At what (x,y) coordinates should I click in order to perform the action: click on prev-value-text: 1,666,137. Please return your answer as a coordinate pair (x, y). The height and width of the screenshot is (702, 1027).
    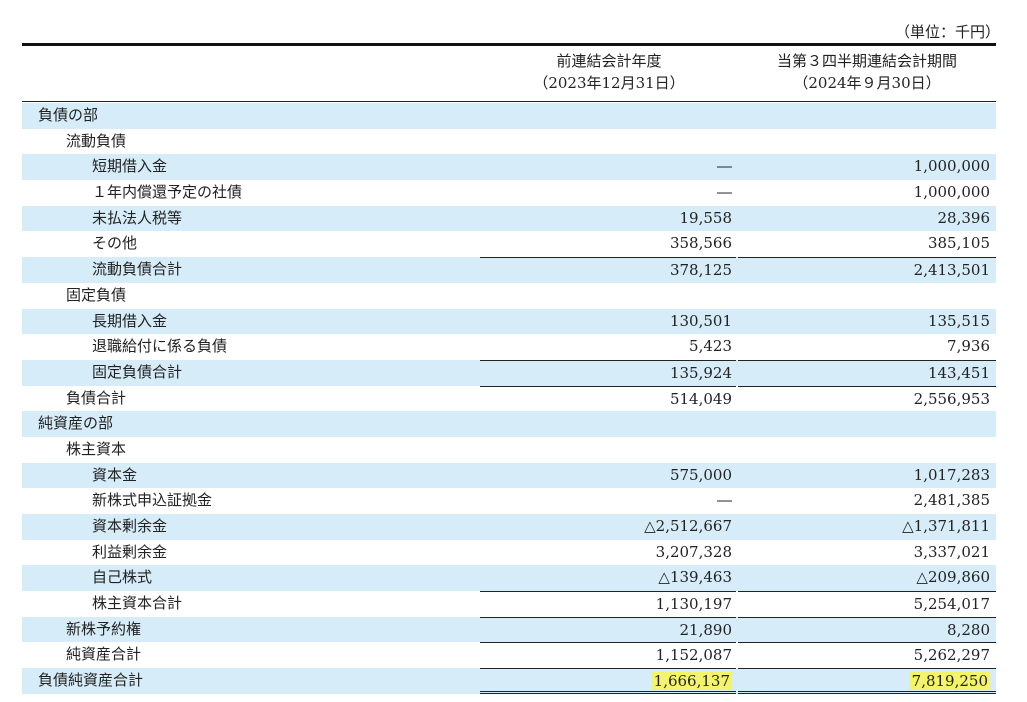
    Looking at the image, I should click on (691, 681).